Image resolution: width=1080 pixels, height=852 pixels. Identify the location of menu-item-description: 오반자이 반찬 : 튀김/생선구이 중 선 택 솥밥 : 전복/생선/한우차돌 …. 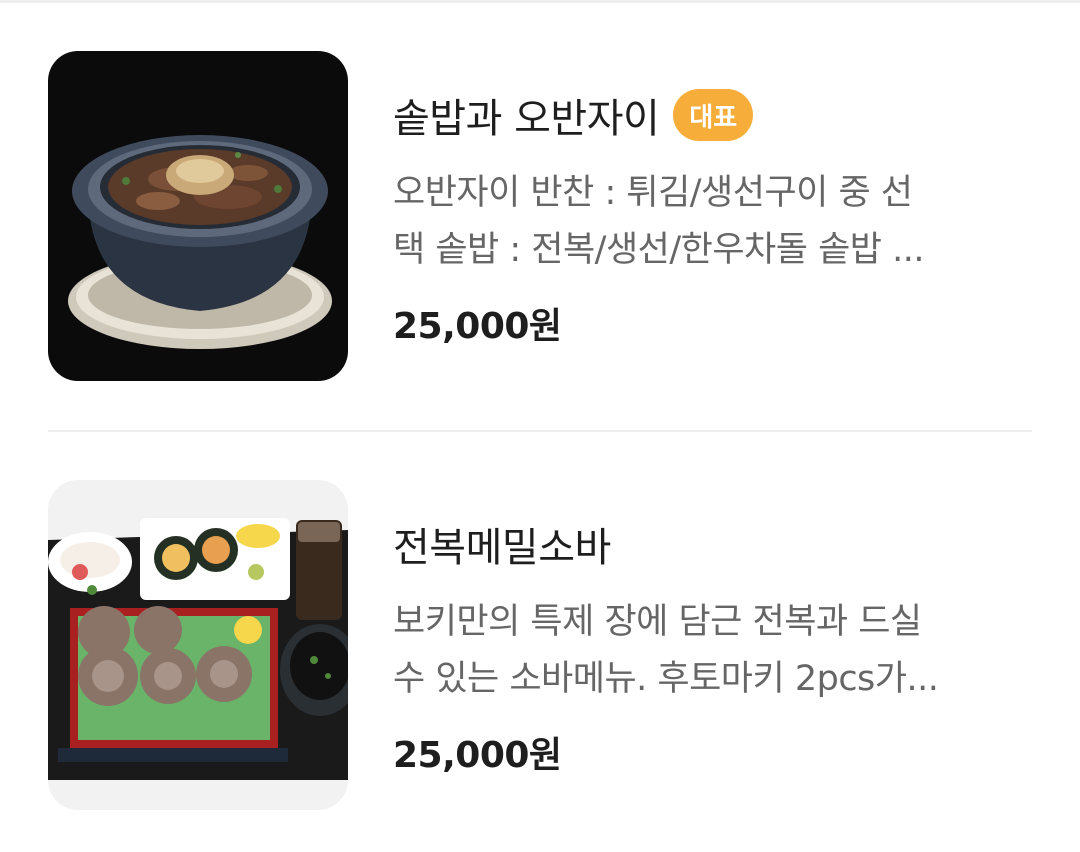
(708, 222).